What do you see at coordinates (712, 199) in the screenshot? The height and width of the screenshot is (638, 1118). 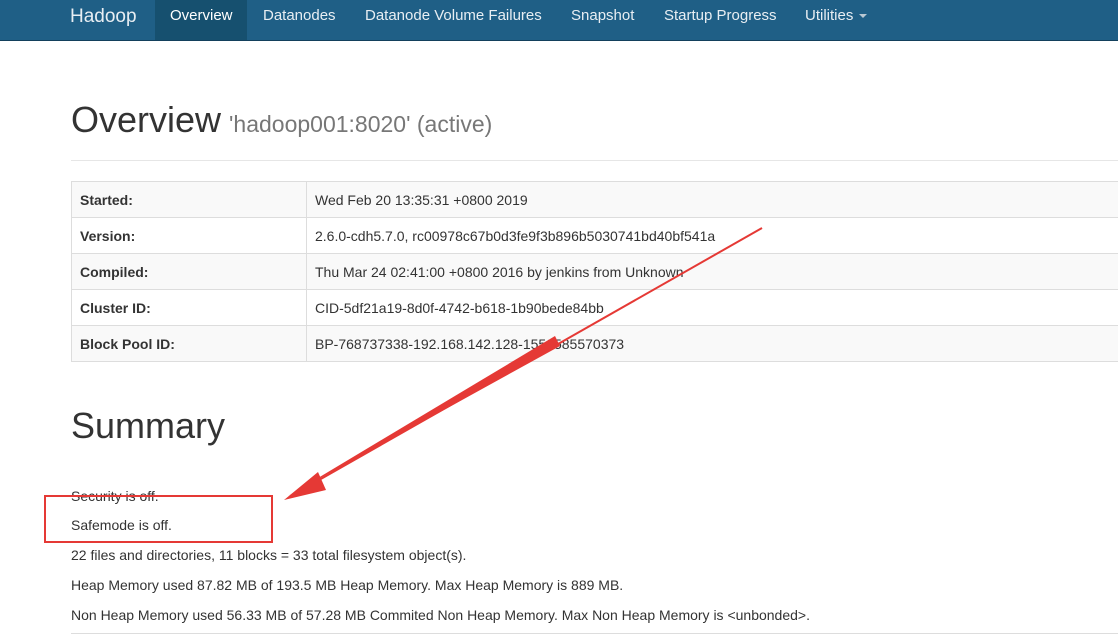 I see `row-value: Wed Feb 20 13:35:31 +0800 2019` at bounding box center [712, 199].